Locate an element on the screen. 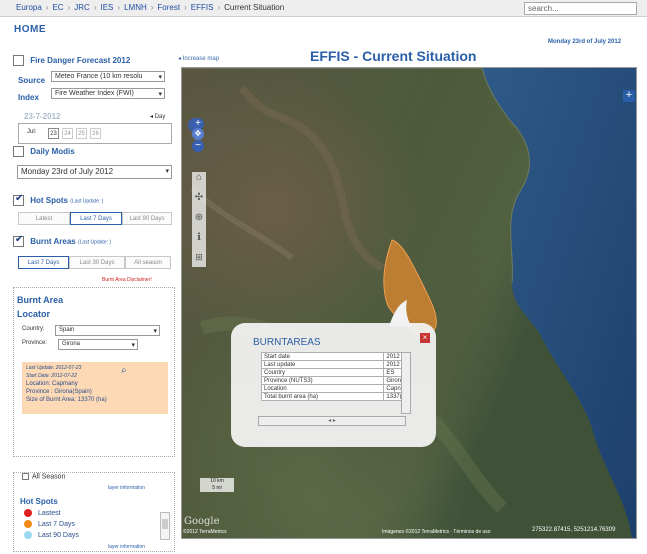 The height and width of the screenshot is (554, 647). popup-row-key: Last update is located at coordinates (322, 364).